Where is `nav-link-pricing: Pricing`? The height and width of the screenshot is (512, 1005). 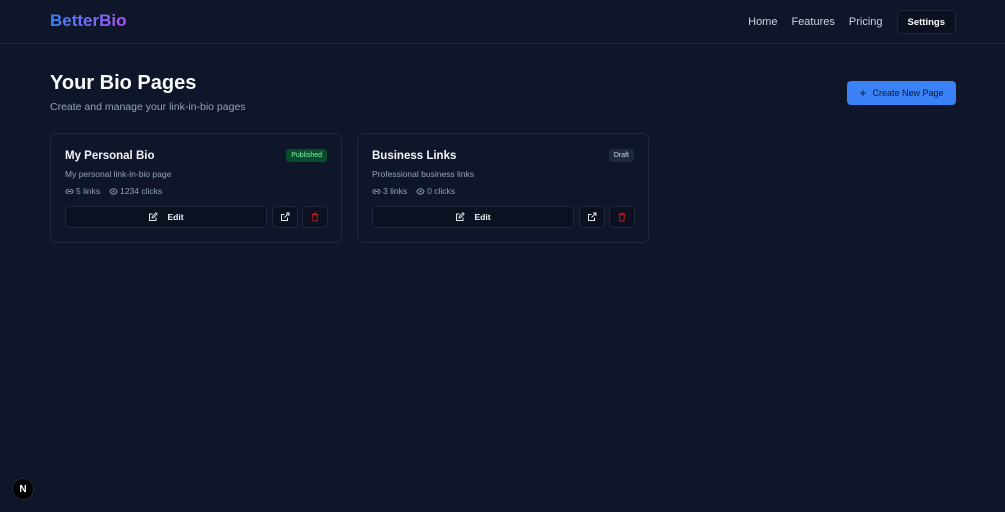 nav-link-pricing: Pricing is located at coordinates (866, 22).